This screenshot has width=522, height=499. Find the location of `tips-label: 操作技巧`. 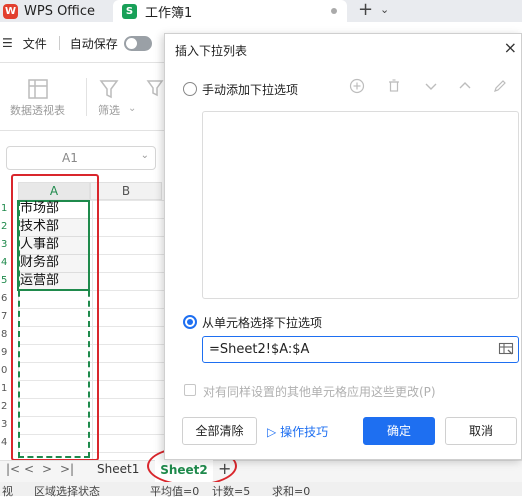

tips-label: 操作技巧 is located at coordinates (304, 432).